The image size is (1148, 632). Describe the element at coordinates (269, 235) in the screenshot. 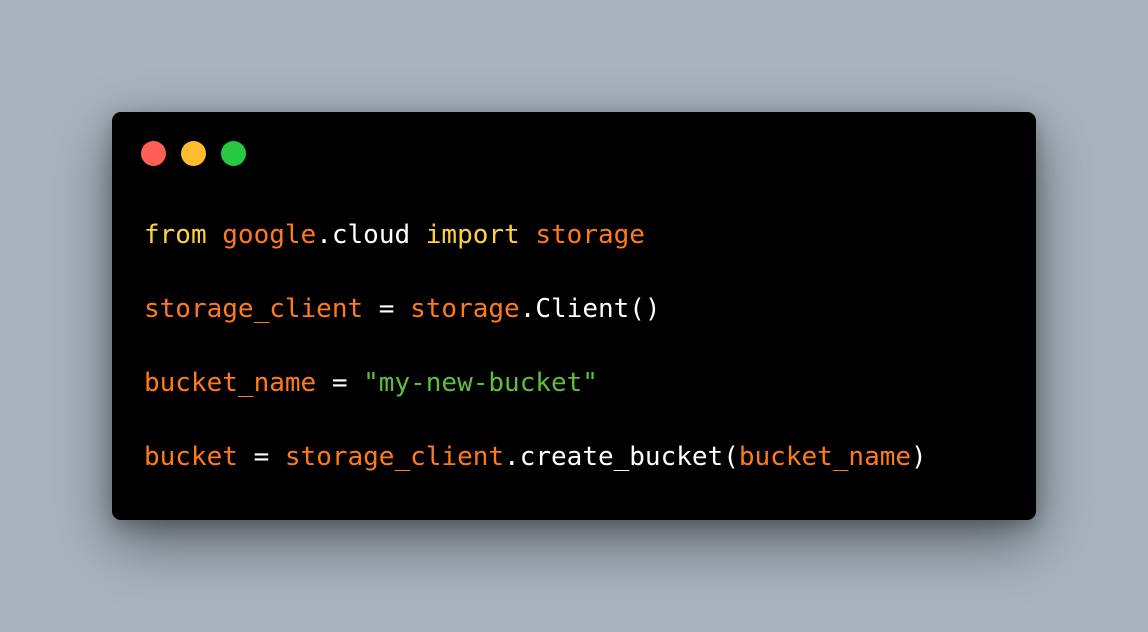

I see `code-token-ident: google` at that location.